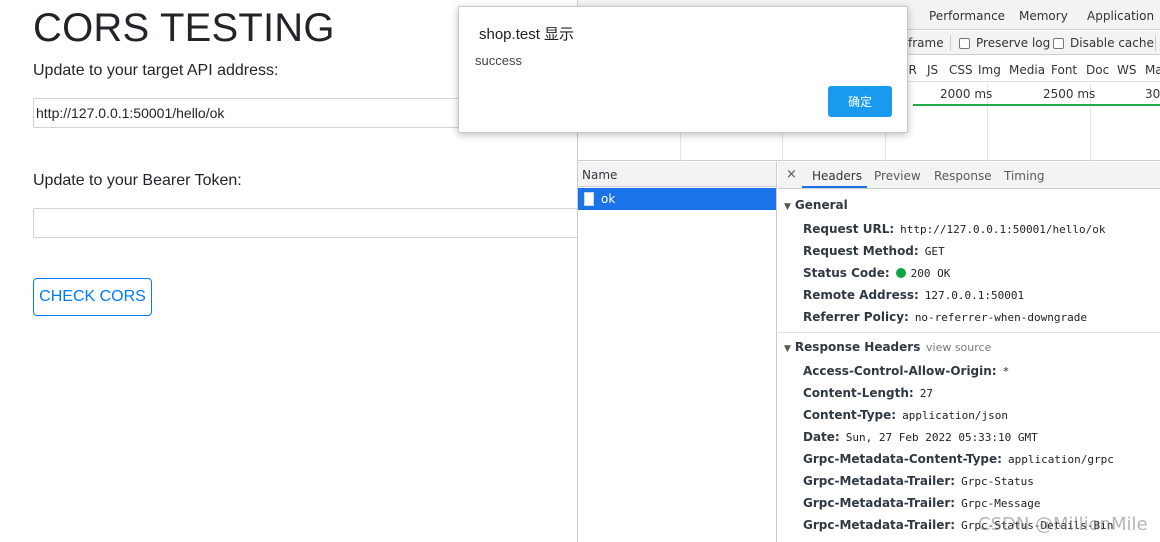 This screenshot has width=1160, height=542. I want to click on filter-font: Font, so click(1064, 70).